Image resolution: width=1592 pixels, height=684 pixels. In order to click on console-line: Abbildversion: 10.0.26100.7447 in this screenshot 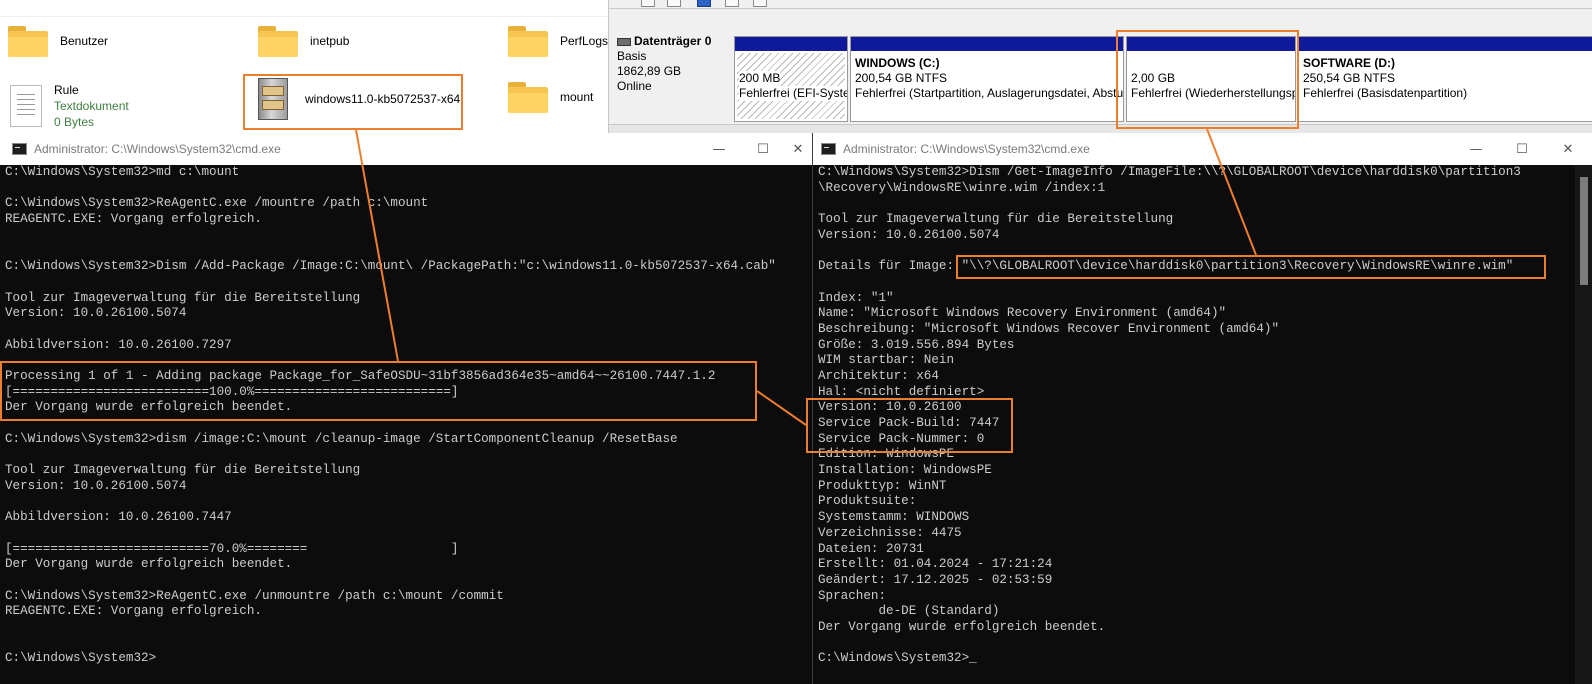, I will do `click(118, 517)`.